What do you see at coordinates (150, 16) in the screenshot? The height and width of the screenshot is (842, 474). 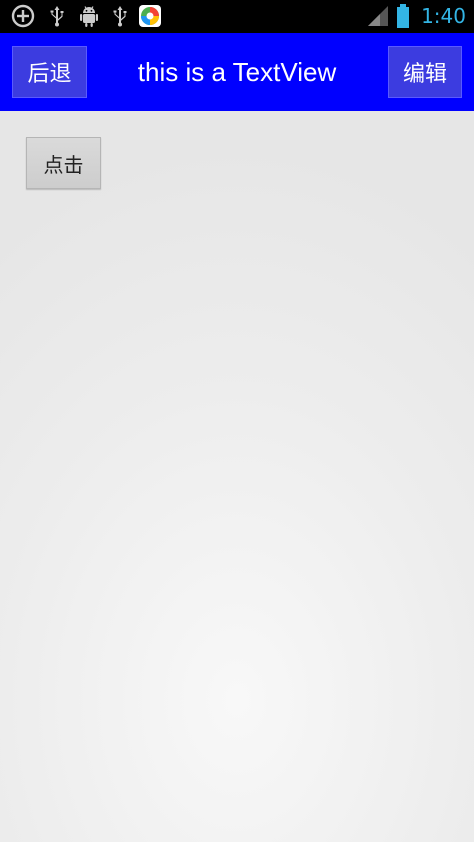 I see `app-store-icon` at bounding box center [150, 16].